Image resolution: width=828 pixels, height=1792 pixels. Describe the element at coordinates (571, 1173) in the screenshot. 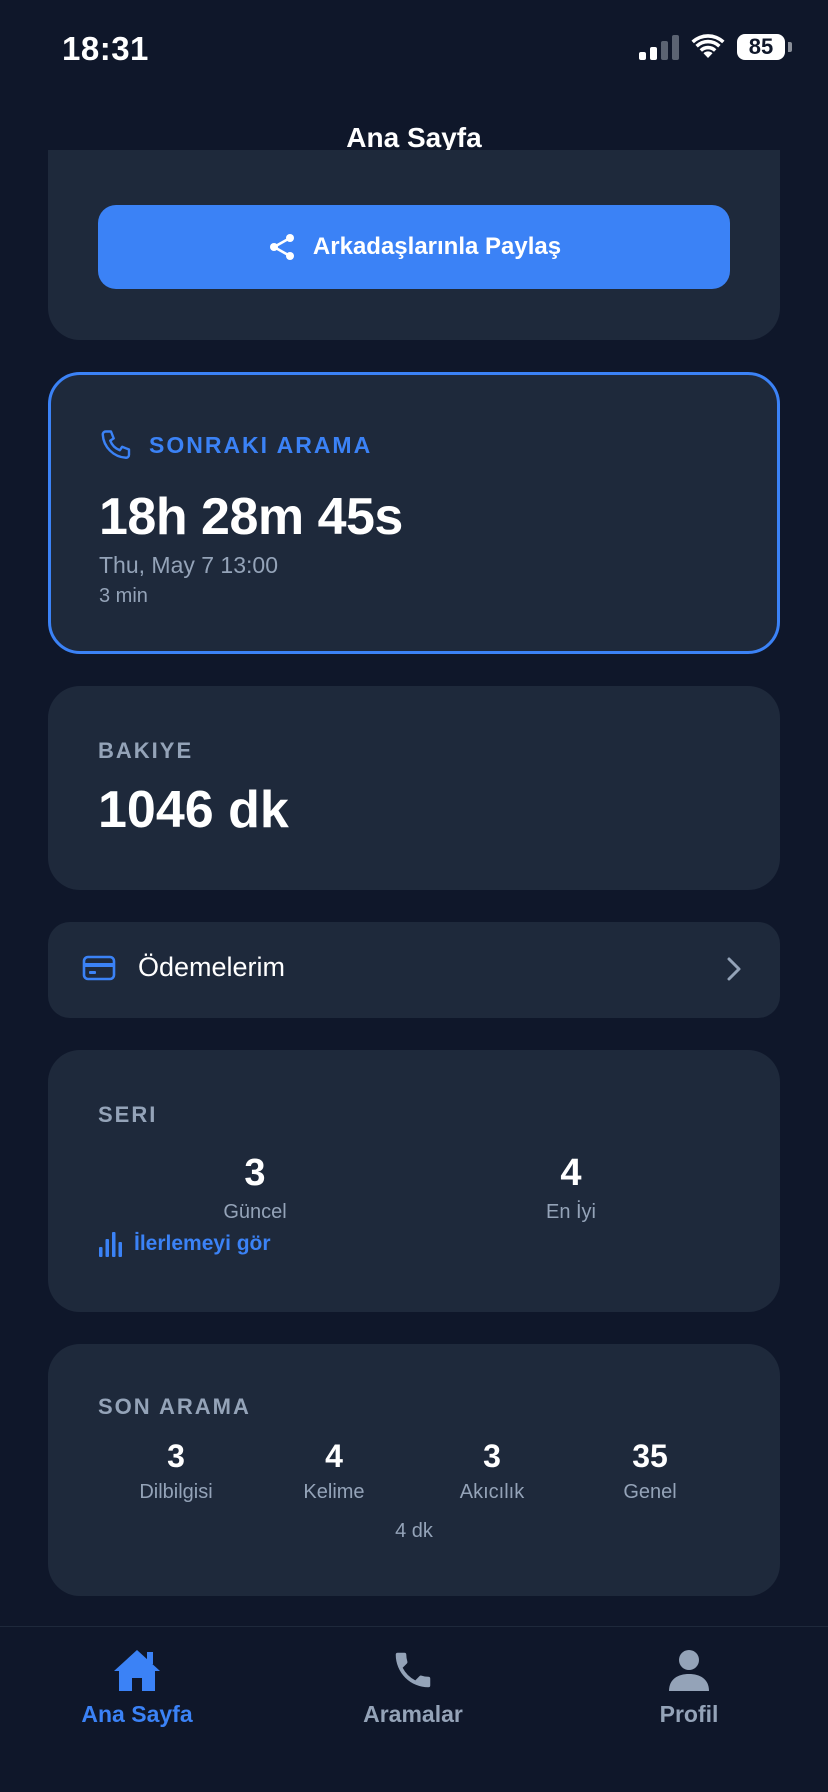

I see `streak-best-value: 4` at that location.